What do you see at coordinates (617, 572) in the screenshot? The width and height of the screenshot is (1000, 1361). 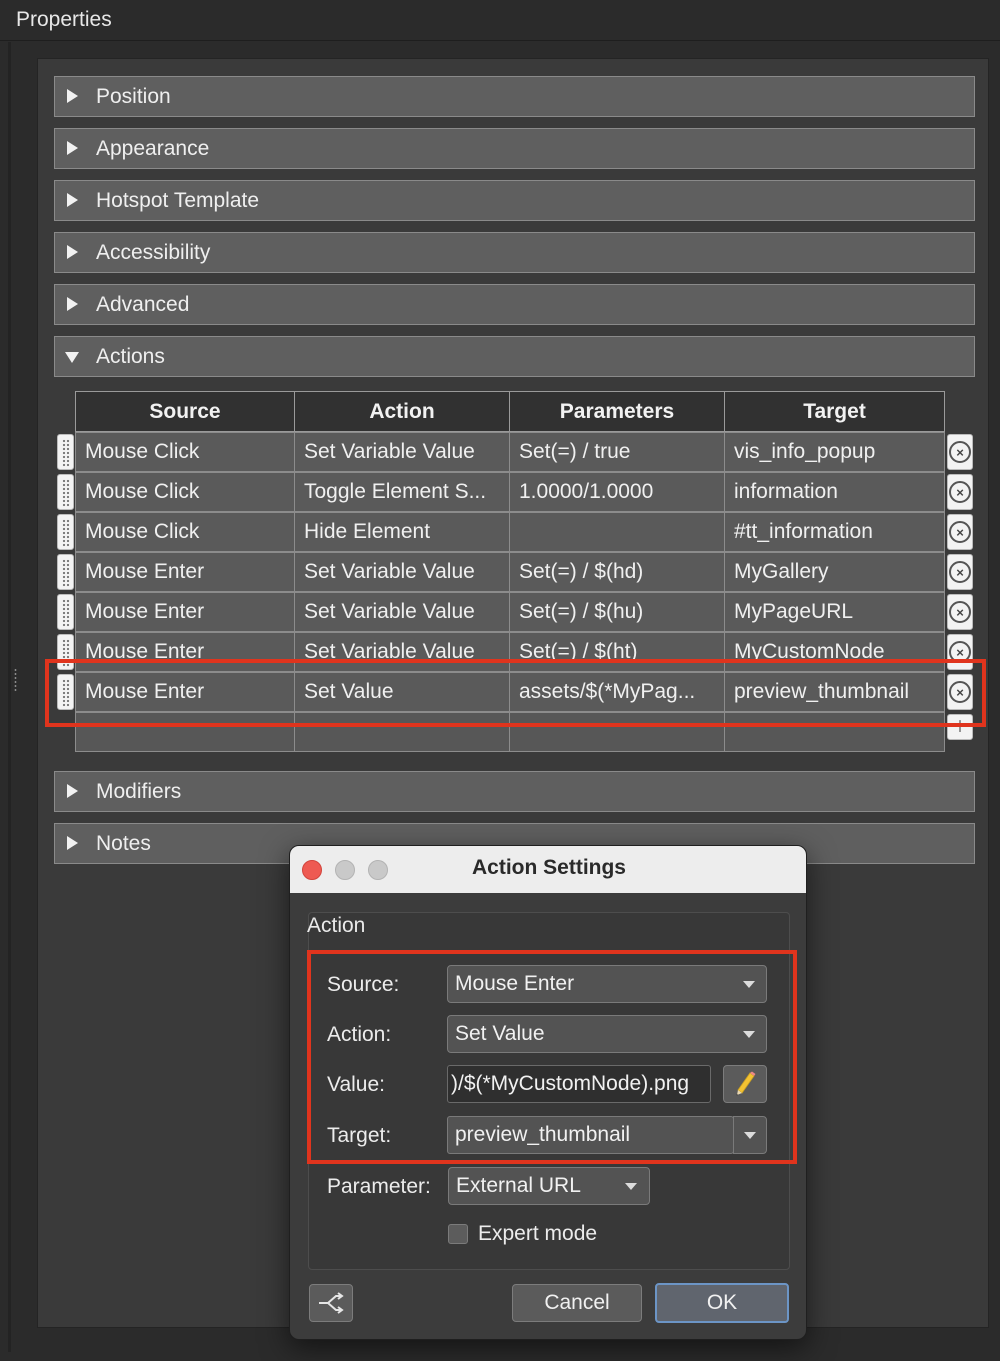 I see `table-cell: Set(=) / $(hd)` at bounding box center [617, 572].